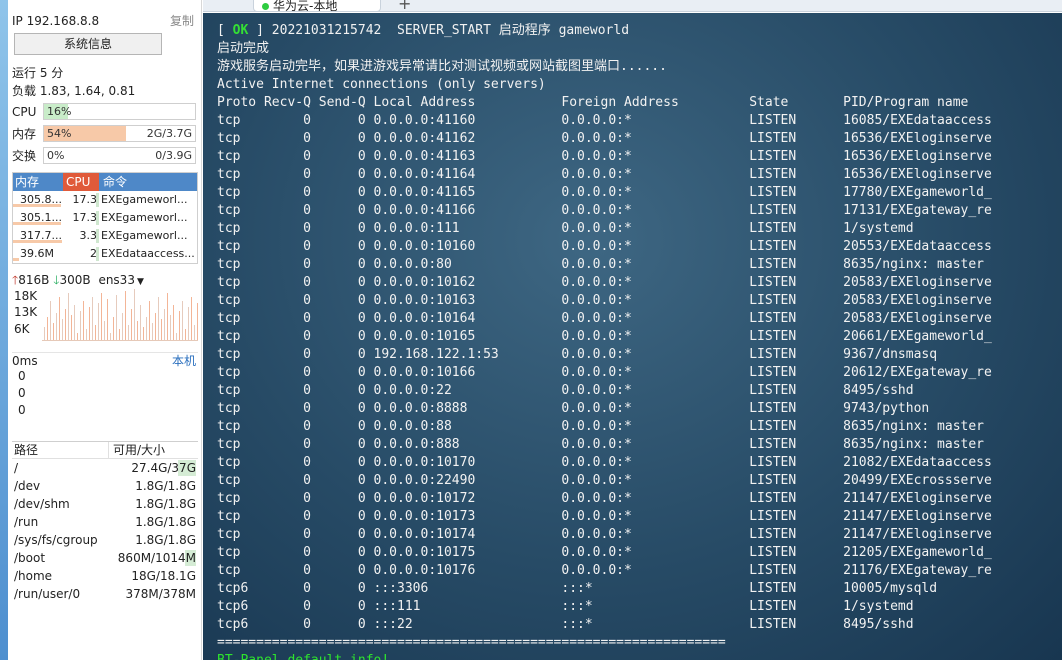 The image size is (1062, 660). What do you see at coordinates (105, 540) in the screenshot?
I see `disk-row: /sys/fs/cgroup 1.8G/1.8G` at bounding box center [105, 540].